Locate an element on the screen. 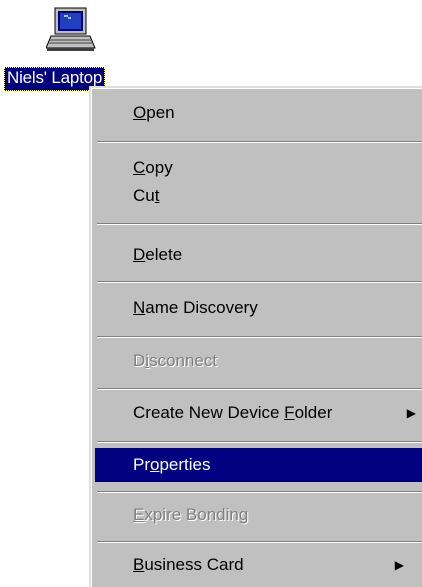  menu-item-name-discovery: Name Discovery is located at coordinates (258, 308).